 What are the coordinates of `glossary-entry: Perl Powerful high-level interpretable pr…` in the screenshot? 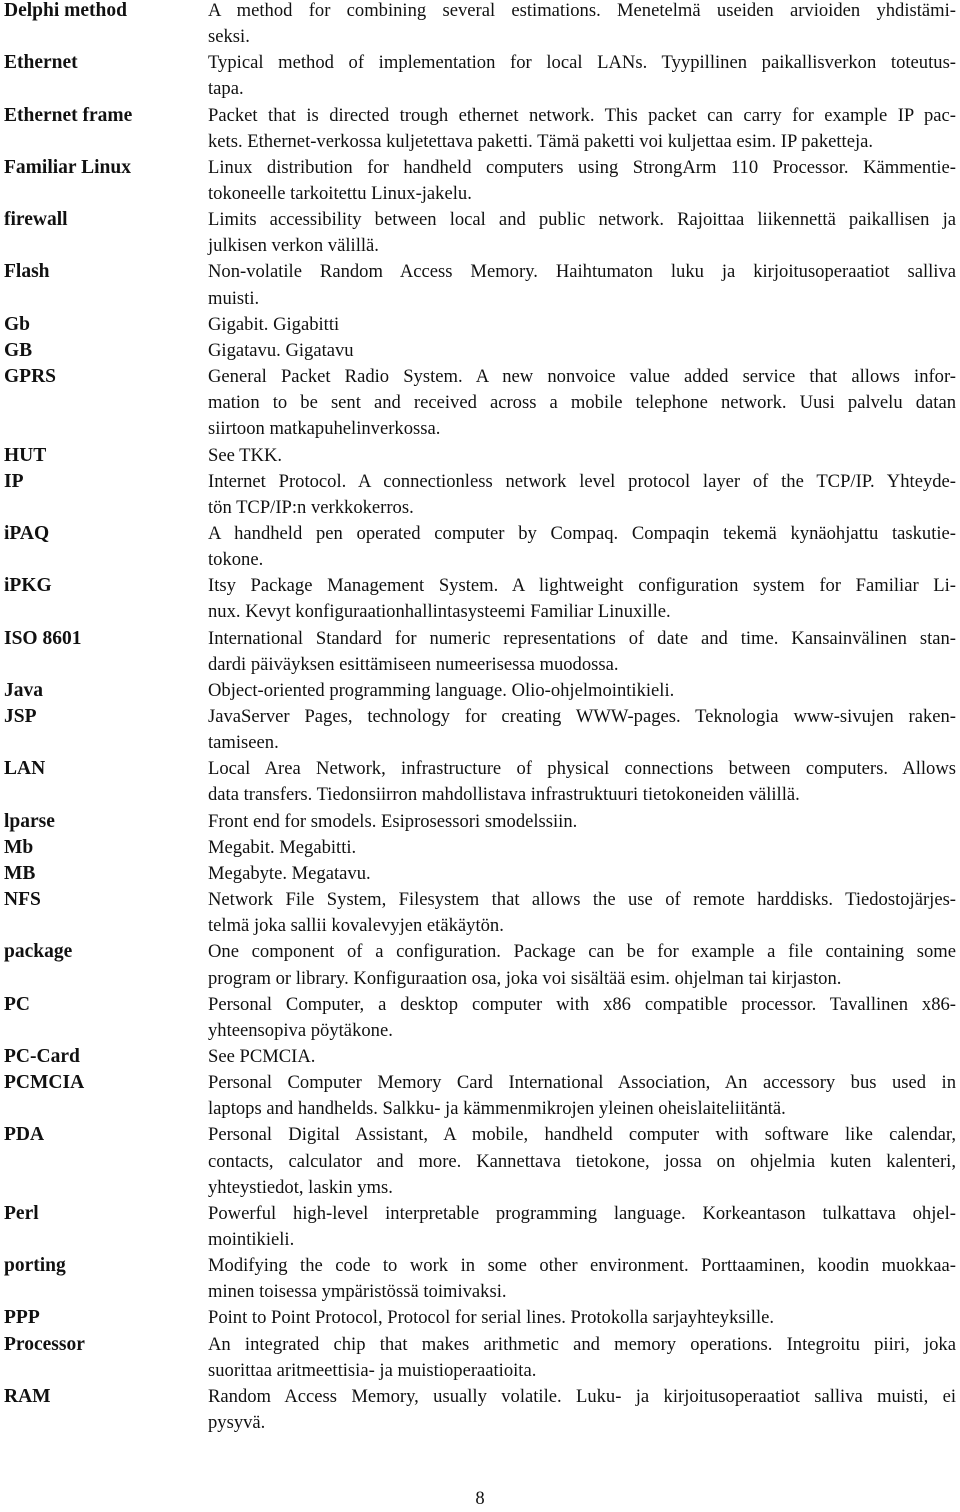 It's located at (480, 1227).